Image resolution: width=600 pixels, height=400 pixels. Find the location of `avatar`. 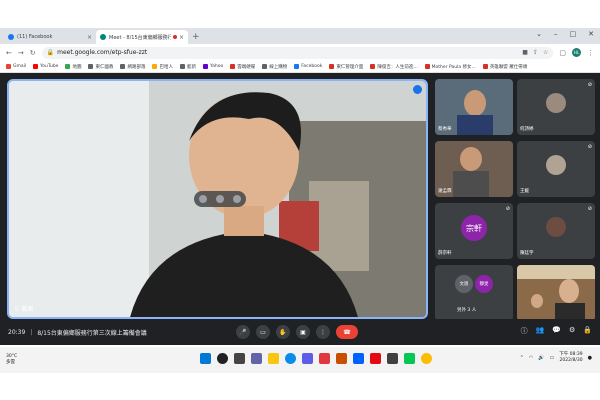

avatar is located at coordinates (556, 103).